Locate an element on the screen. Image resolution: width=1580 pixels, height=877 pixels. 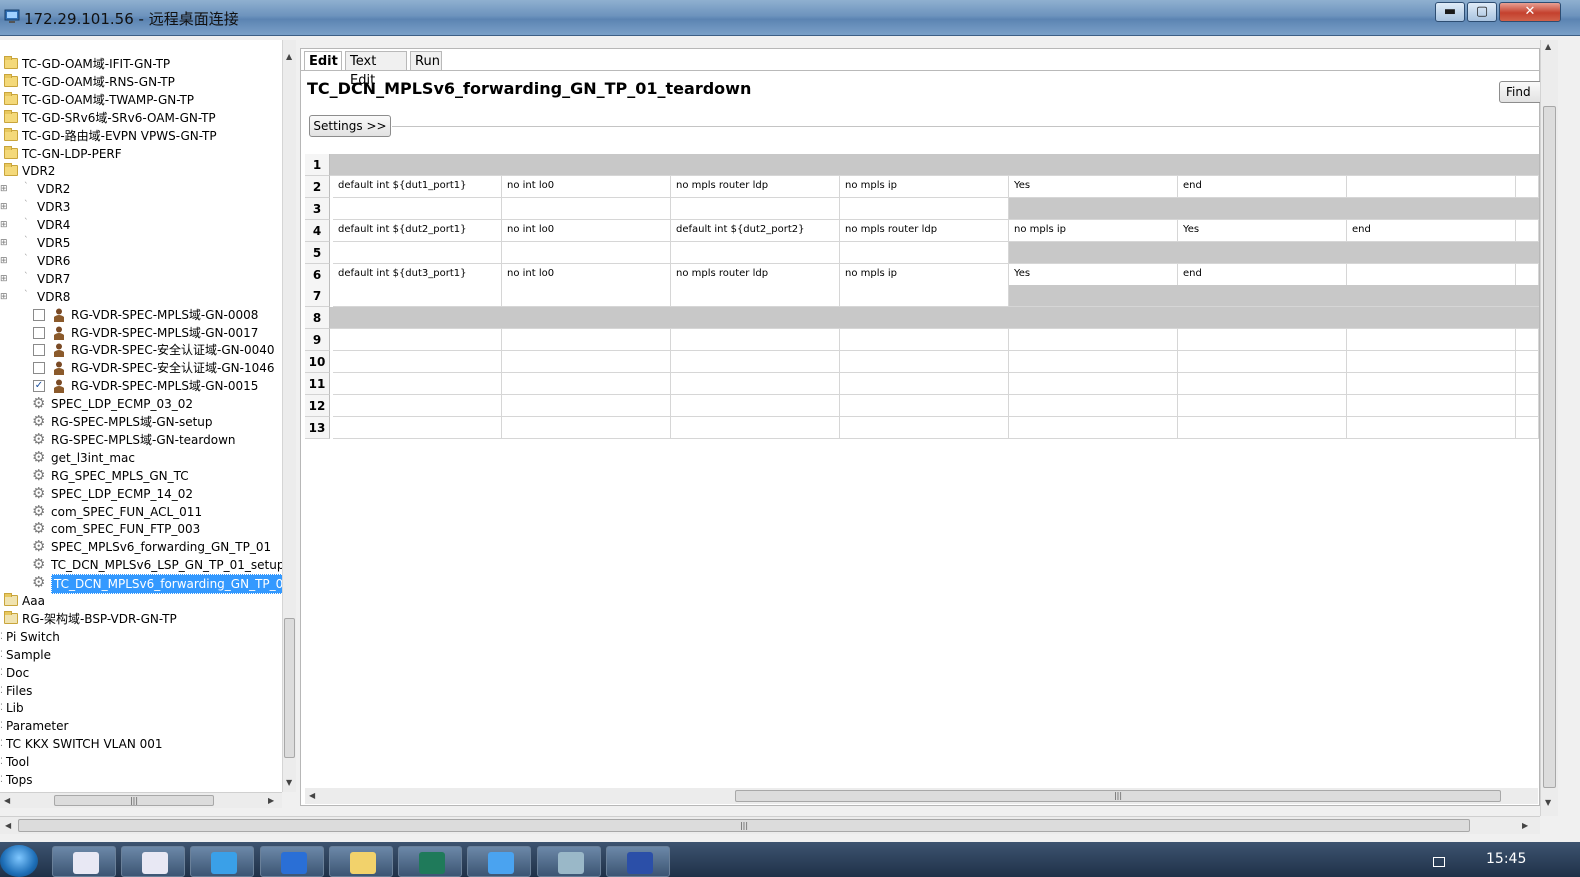
tree-item: VDR2 is located at coordinates (141, 171).